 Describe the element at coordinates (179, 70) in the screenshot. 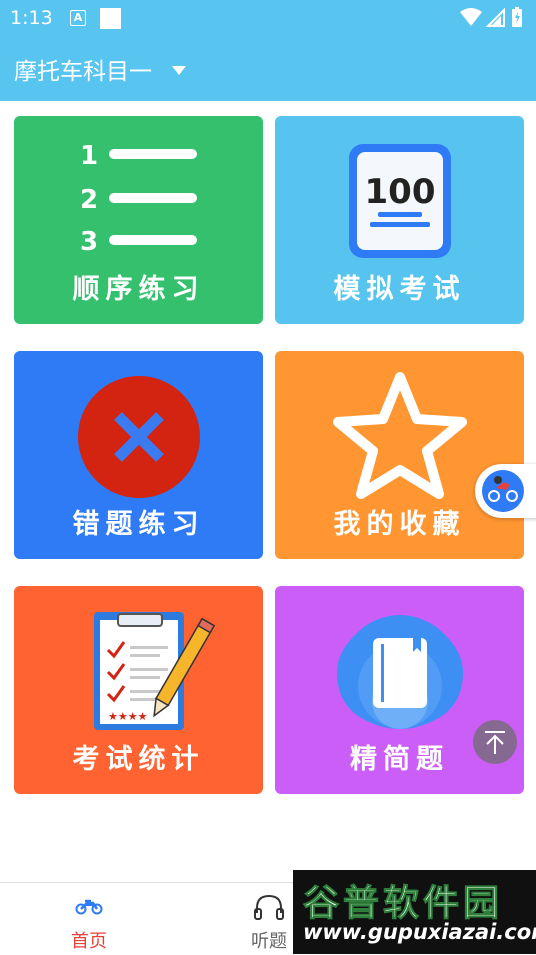

I see `dropdown-arrow-icon` at that location.